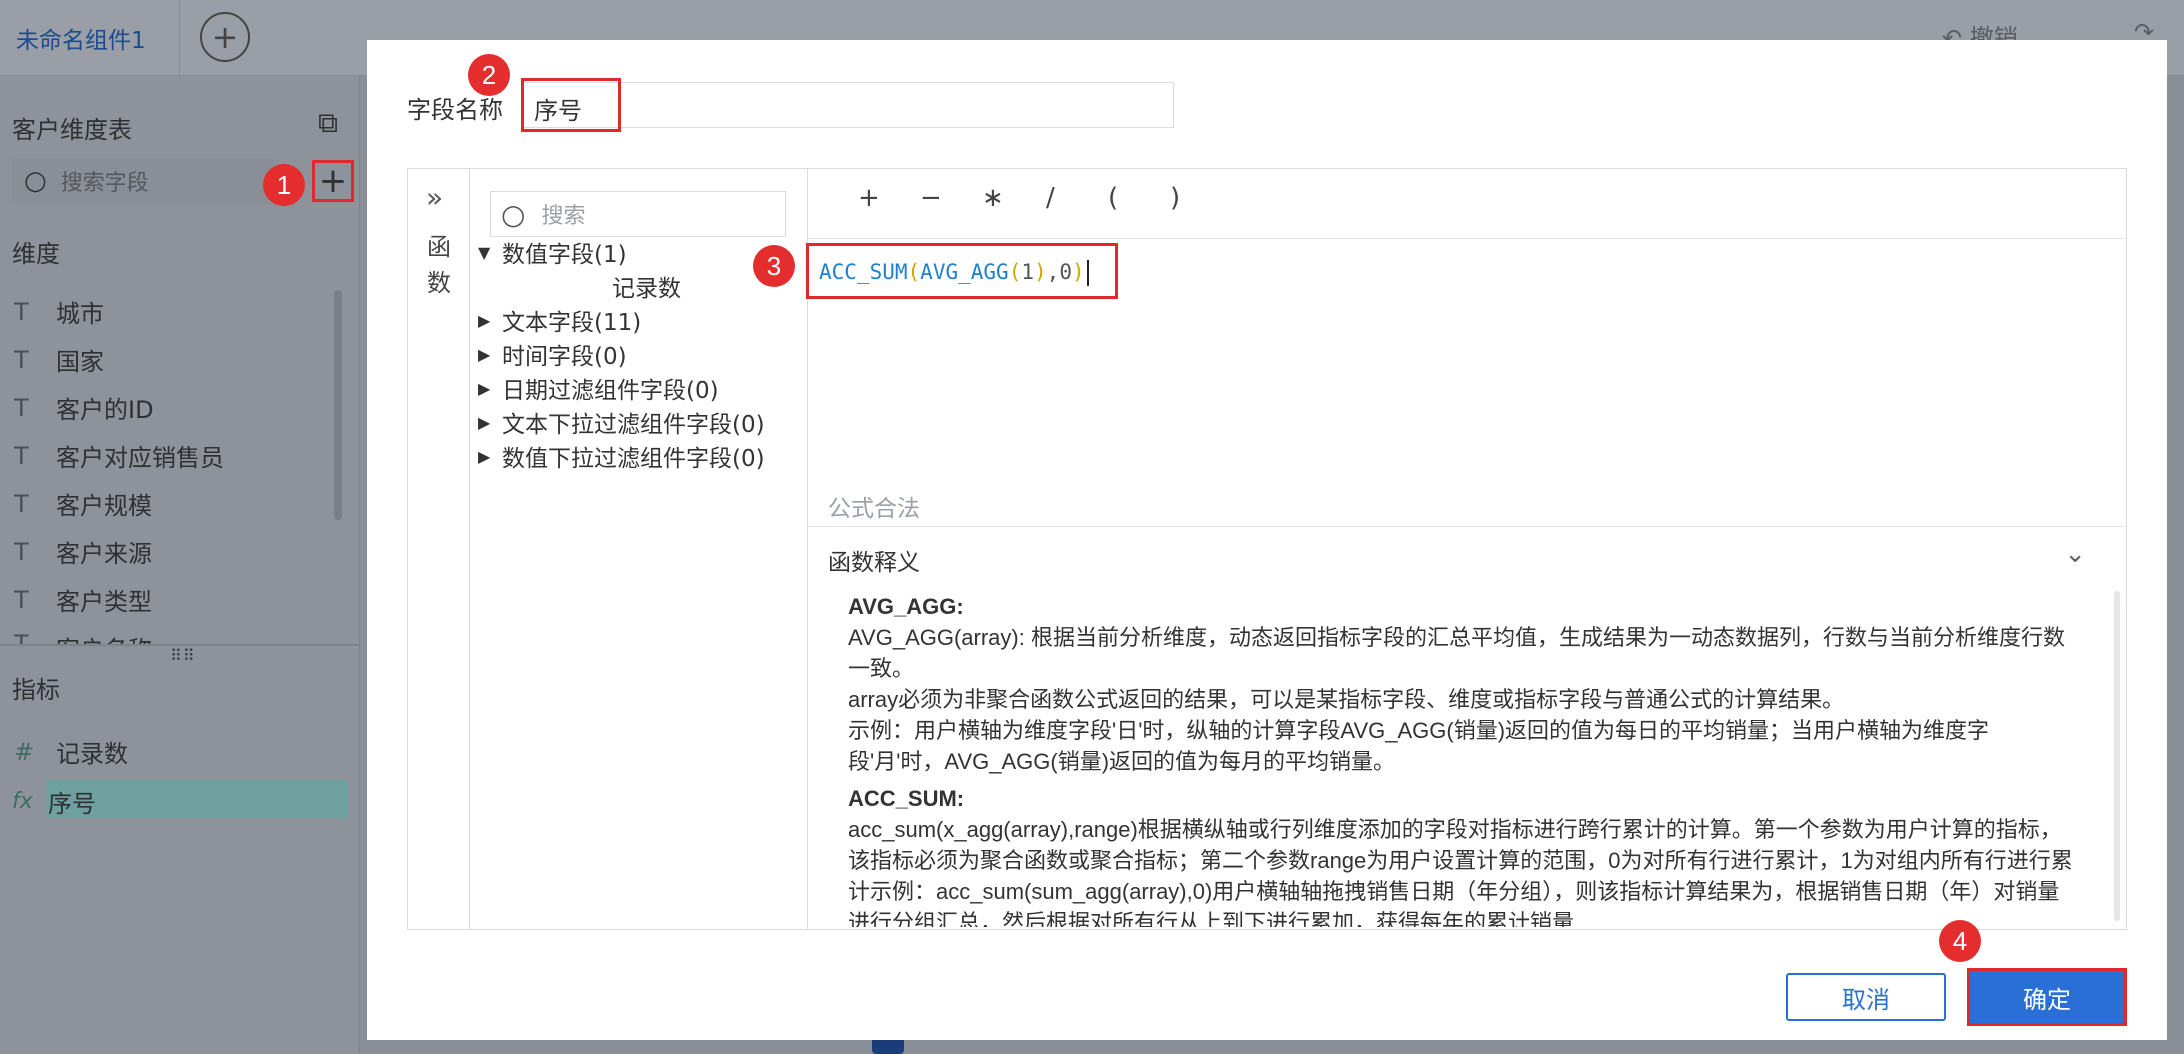 The image size is (2184, 1054). What do you see at coordinates (1467, 204) in the screenshot?
I see `operator-toolbar: + − ∗ / ( )` at bounding box center [1467, 204].